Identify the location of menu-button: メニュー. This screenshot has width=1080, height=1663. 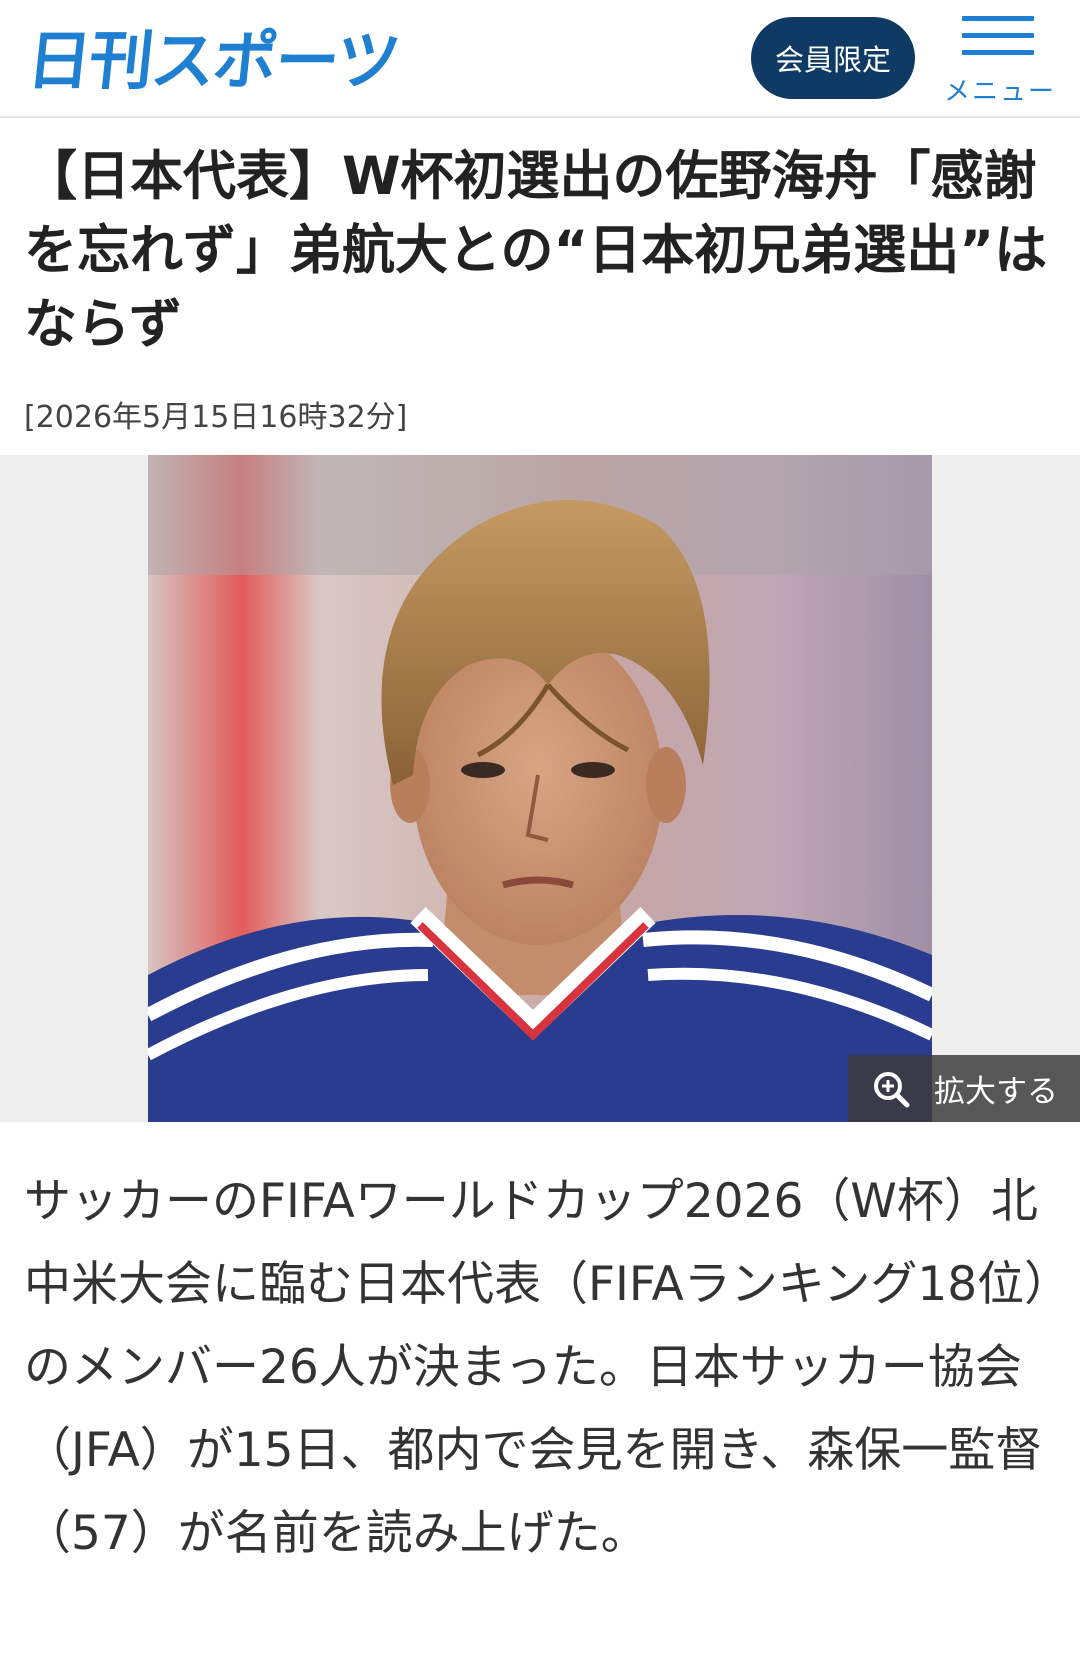
(1000, 61).